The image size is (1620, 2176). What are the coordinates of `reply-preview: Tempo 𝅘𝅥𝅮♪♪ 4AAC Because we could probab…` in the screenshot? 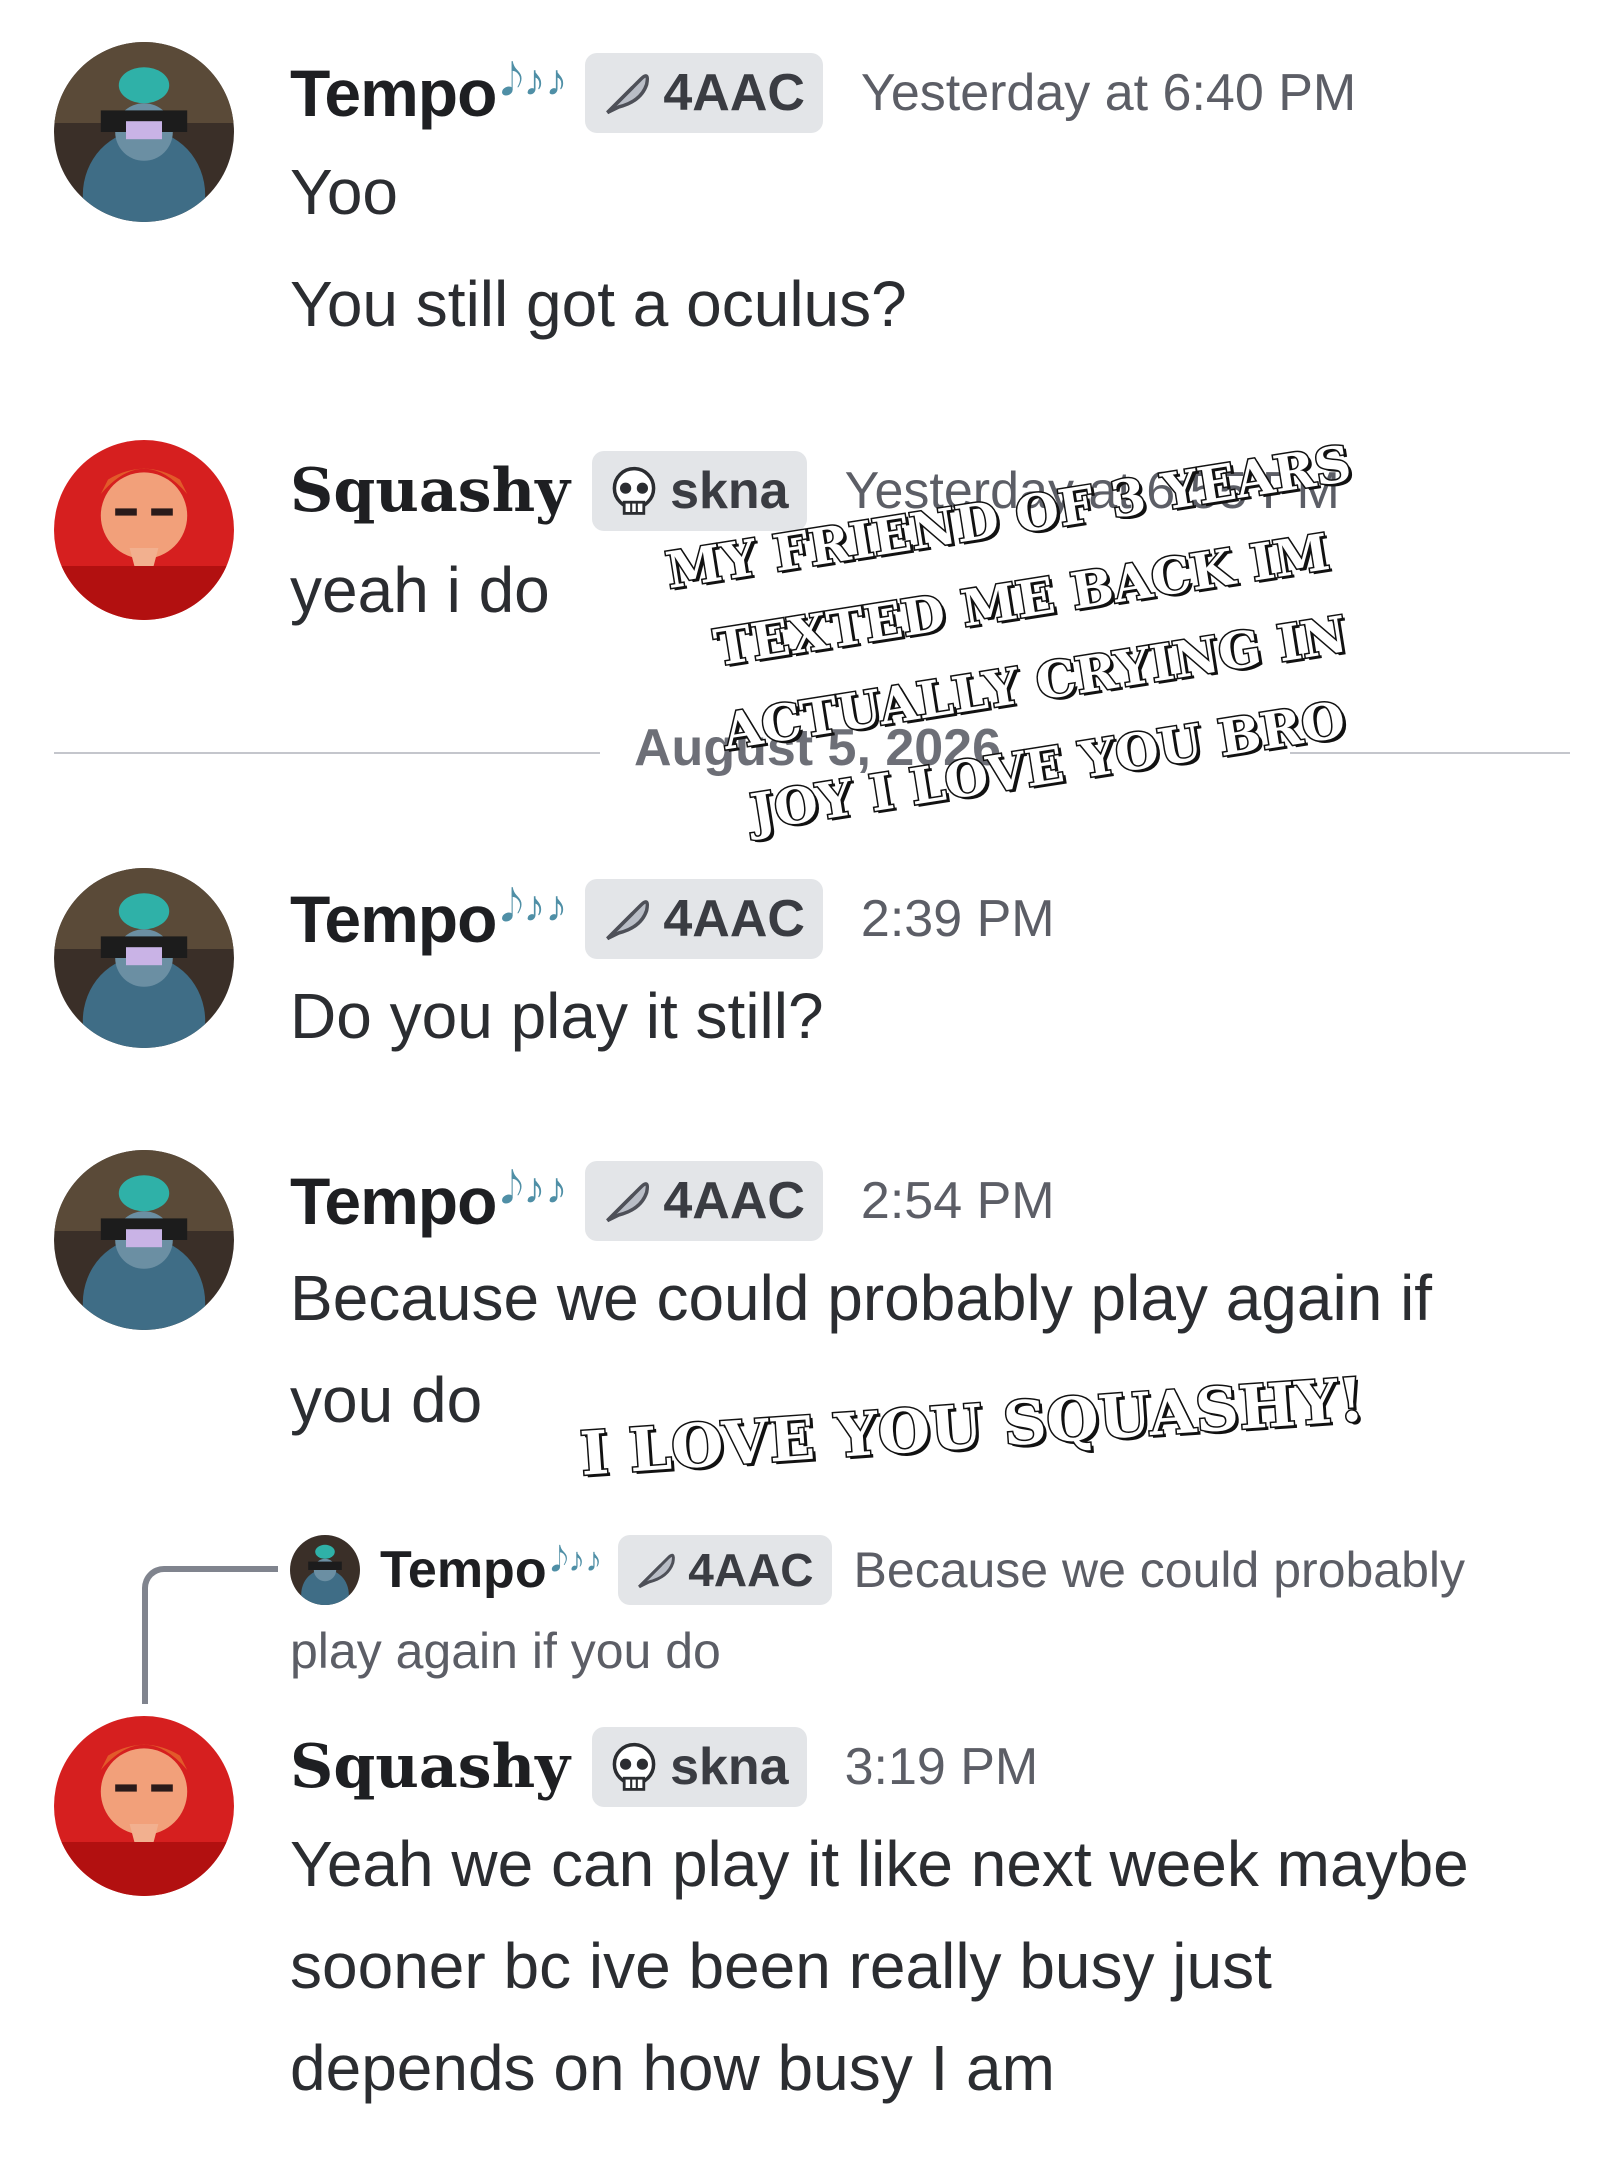 It's located at (930, 1605).